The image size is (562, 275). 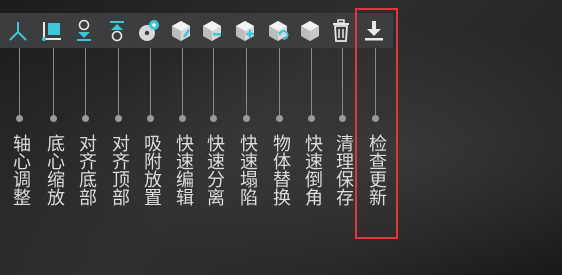 What do you see at coordinates (54, 170) in the screenshot?
I see `label-bottom-pivot-scale: 底心缩放` at bounding box center [54, 170].